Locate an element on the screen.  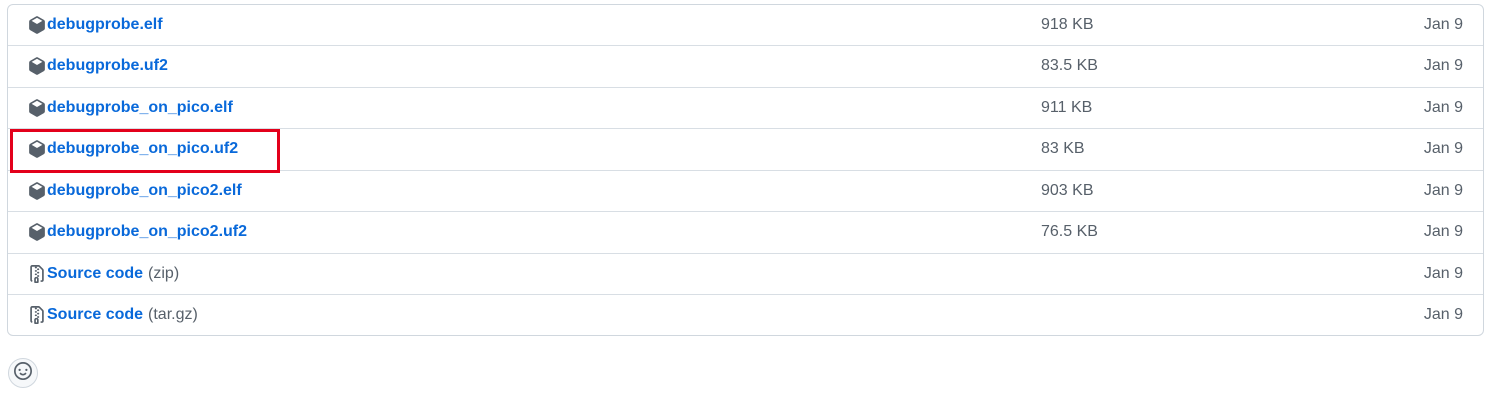
asset-link: Source code (zip) is located at coordinates (103, 274).